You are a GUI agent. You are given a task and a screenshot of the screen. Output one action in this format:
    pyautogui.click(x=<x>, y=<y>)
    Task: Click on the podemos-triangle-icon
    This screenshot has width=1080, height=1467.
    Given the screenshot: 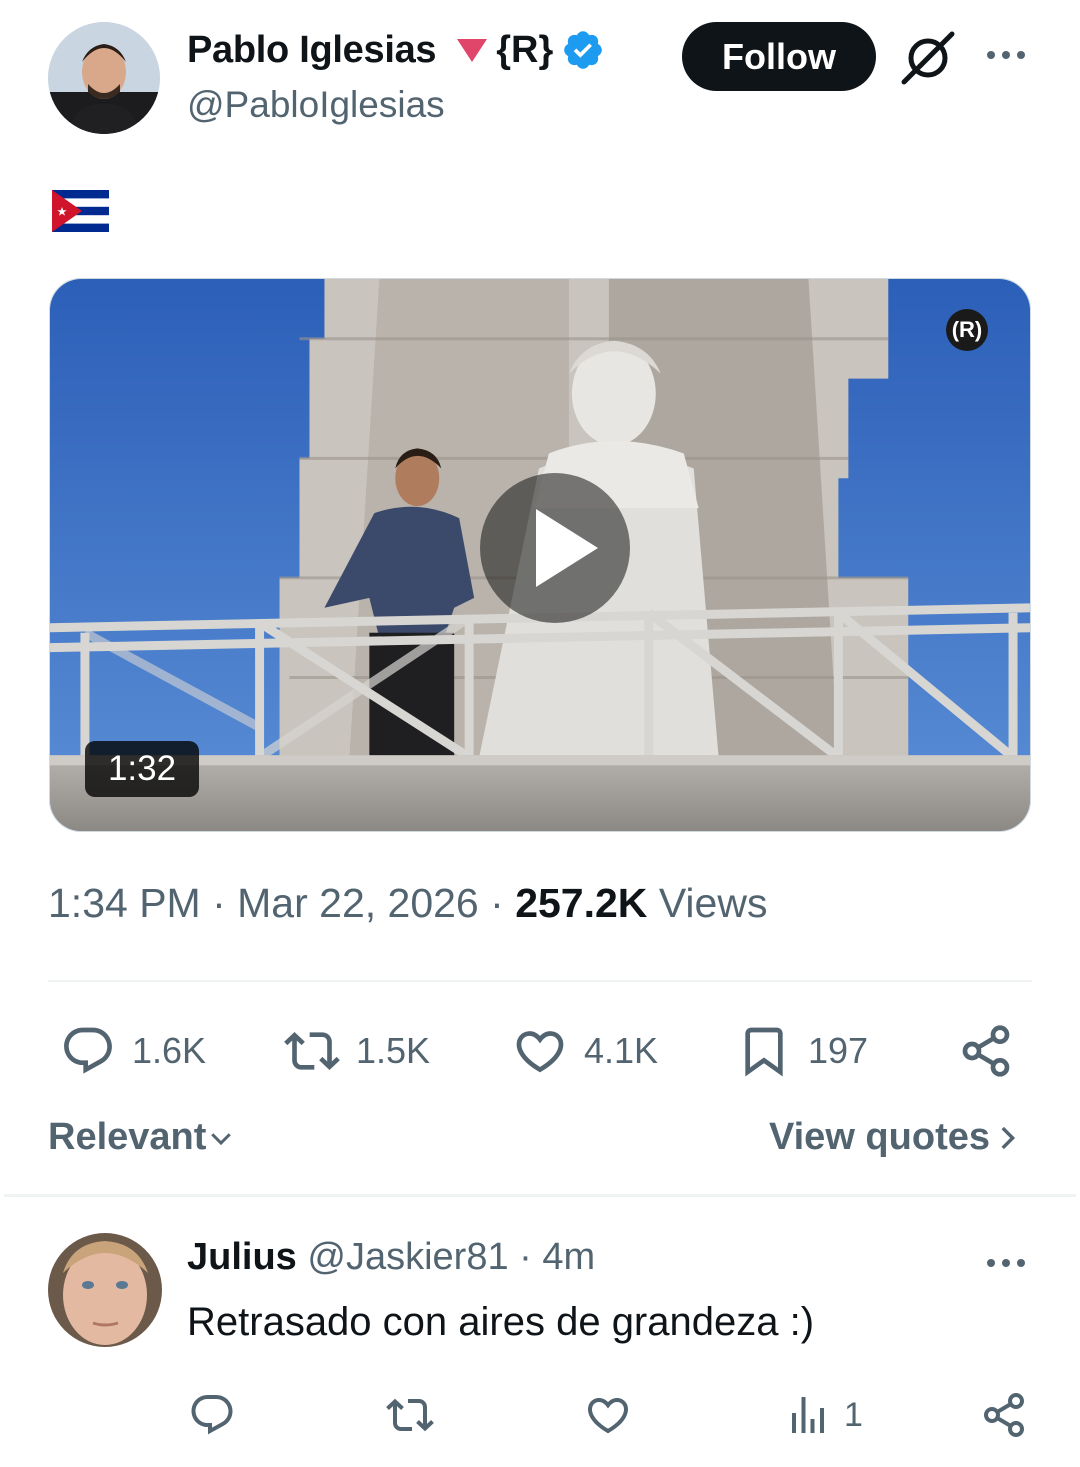 What is the action you would take?
    pyautogui.click(x=472, y=50)
    